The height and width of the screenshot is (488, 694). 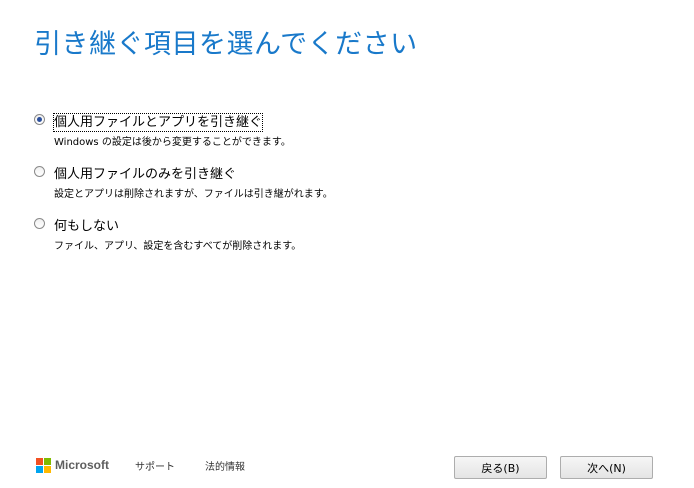 What do you see at coordinates (172, 142) in the screenshot?
I see `option-description: Windows の設定は後から変更することができます。` at bounding box center [172, 142].